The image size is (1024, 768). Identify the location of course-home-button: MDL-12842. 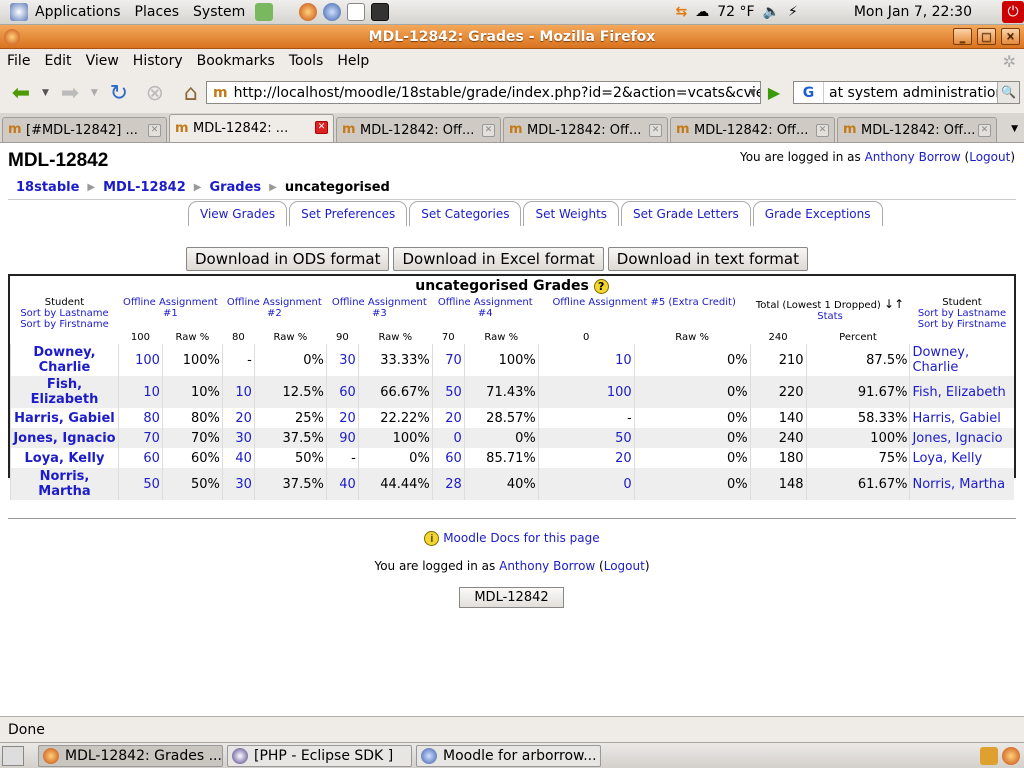
(511, 597).